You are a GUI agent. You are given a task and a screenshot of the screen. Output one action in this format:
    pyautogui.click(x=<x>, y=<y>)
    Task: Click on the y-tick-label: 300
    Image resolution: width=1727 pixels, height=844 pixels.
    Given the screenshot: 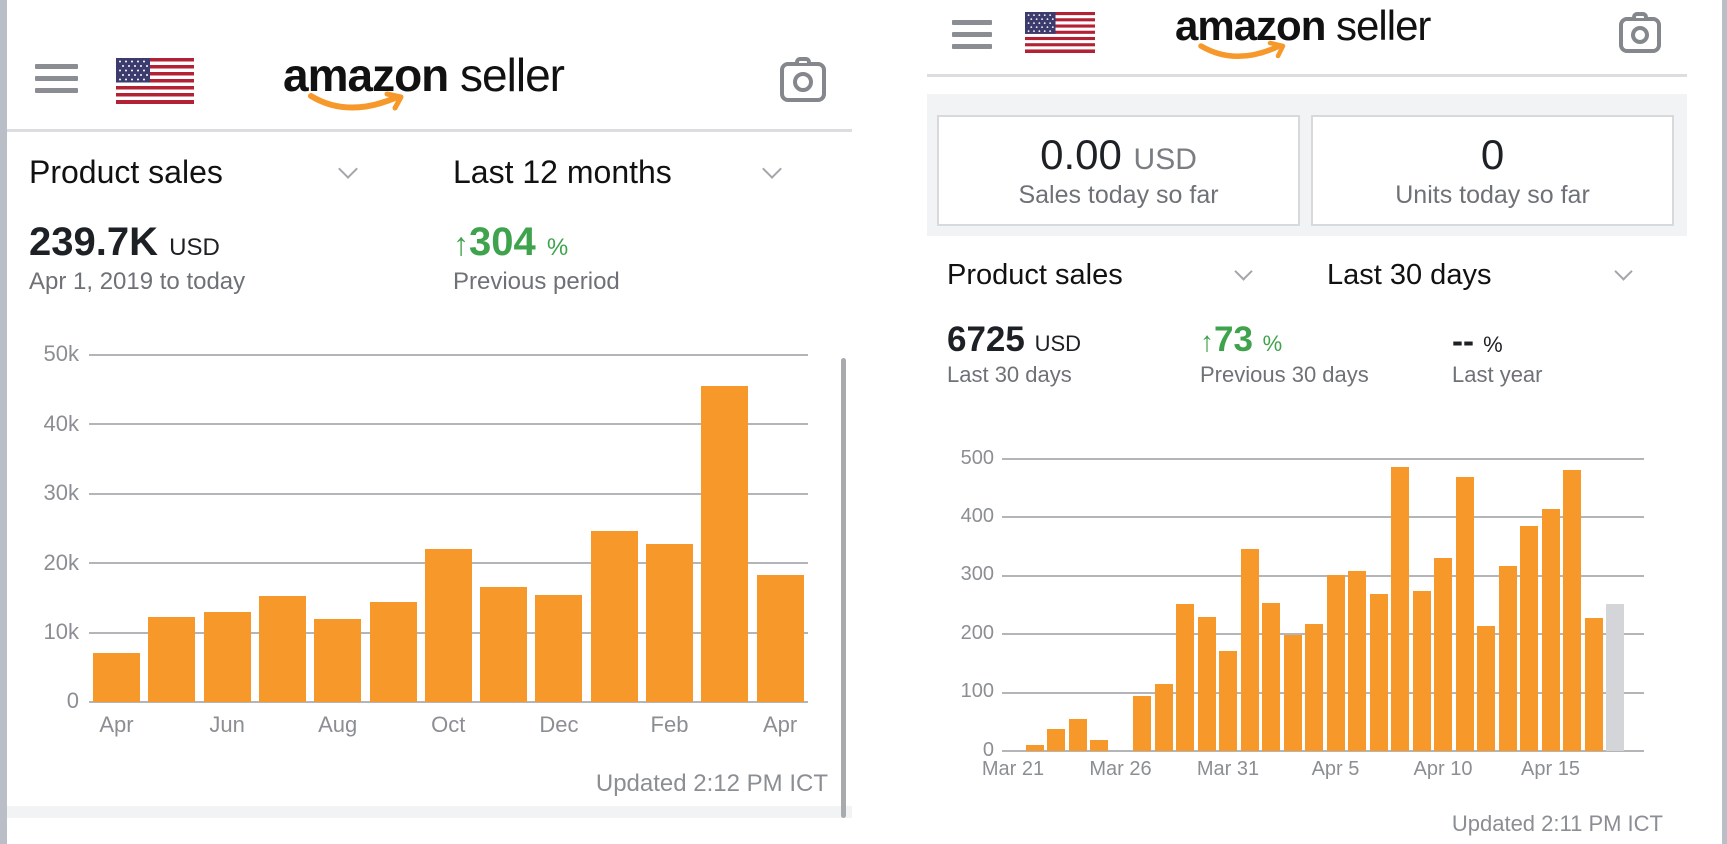 What is the action you would take?
    pyautogui.click(x=977, y=574)
    